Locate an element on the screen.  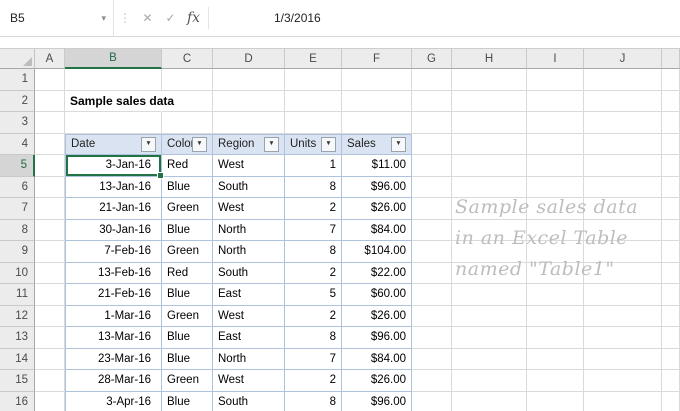
cell-F15: $26.00 is located at coordinates (377, 381).